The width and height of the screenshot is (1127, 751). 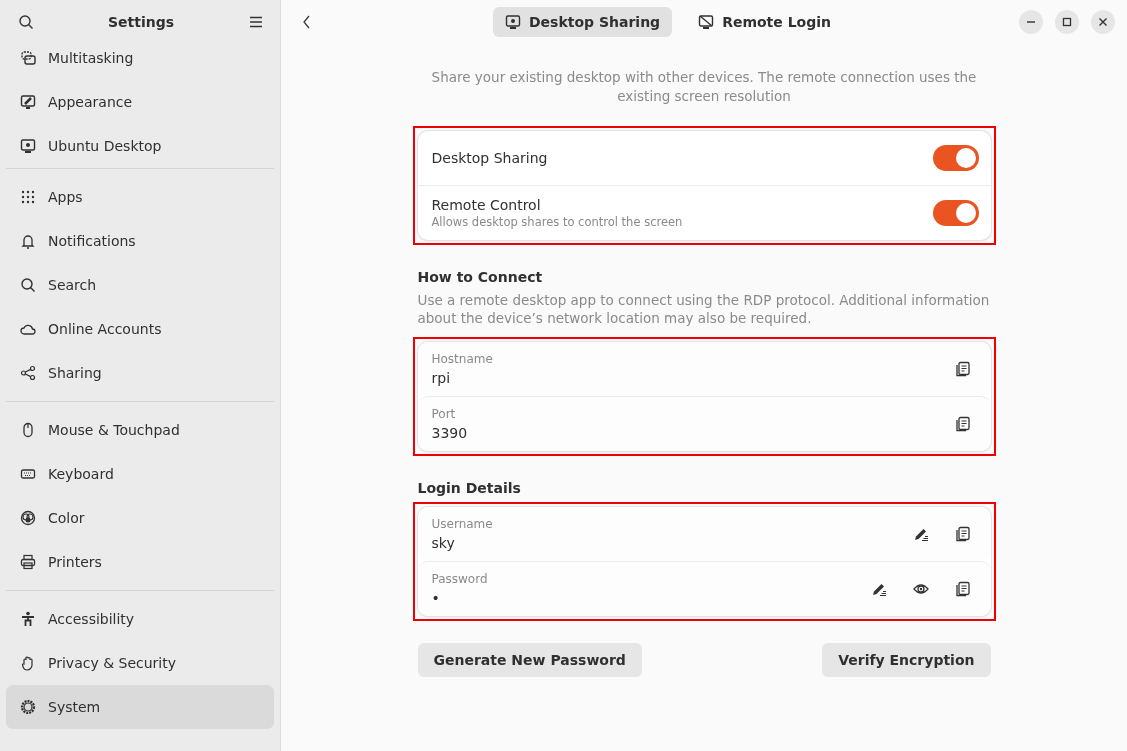 What do you see at coordinates (529, 660) in the screenshot?
I see `action-button: Generate New Password` at bounding box center [529, 660].